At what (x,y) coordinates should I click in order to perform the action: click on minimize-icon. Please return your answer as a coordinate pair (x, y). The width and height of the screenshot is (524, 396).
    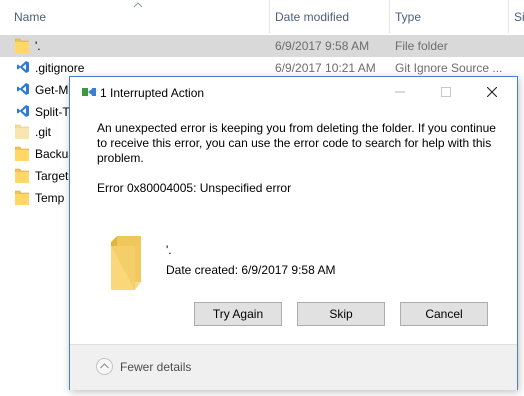
    Looking at the image, I should click on (400, 92).